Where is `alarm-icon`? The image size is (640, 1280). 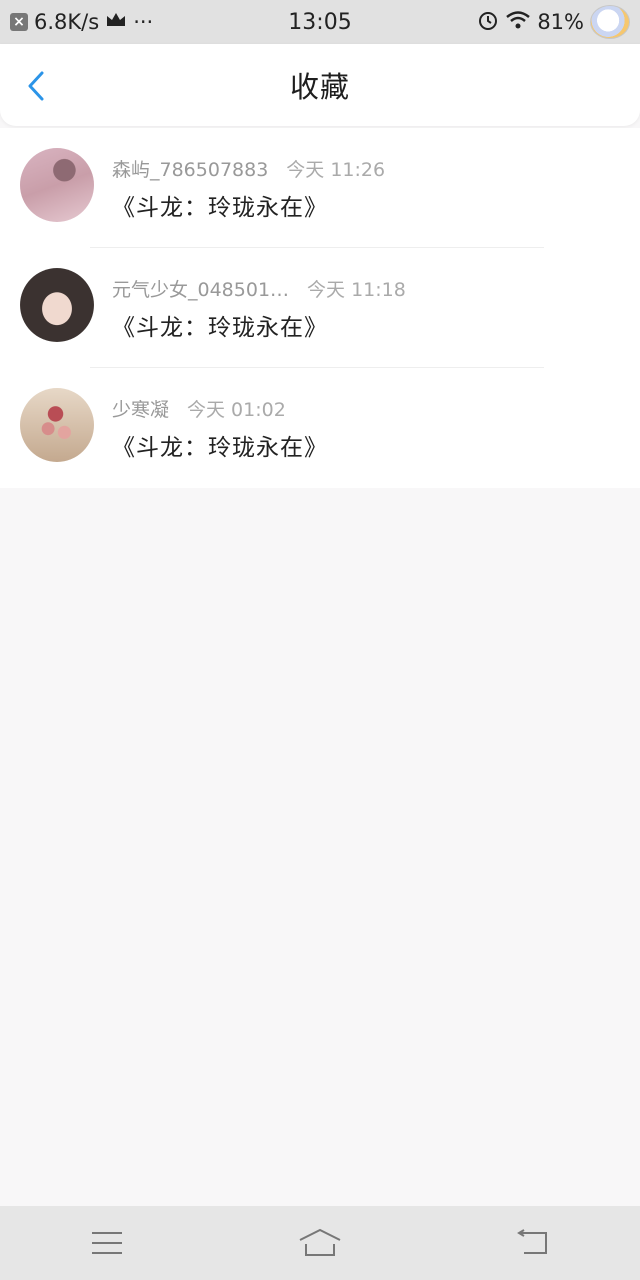
alarm-icon is located at coordinates (488, 22).